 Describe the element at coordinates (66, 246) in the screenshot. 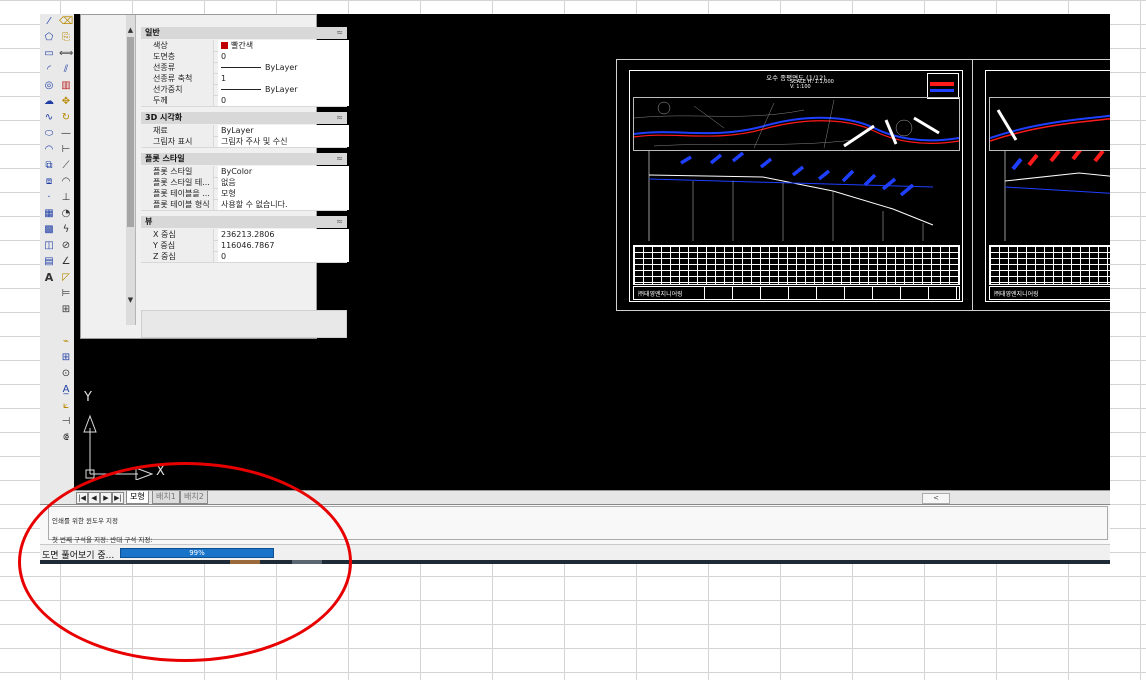

I see `diameter-dimension-icon: ⊘` at that location.